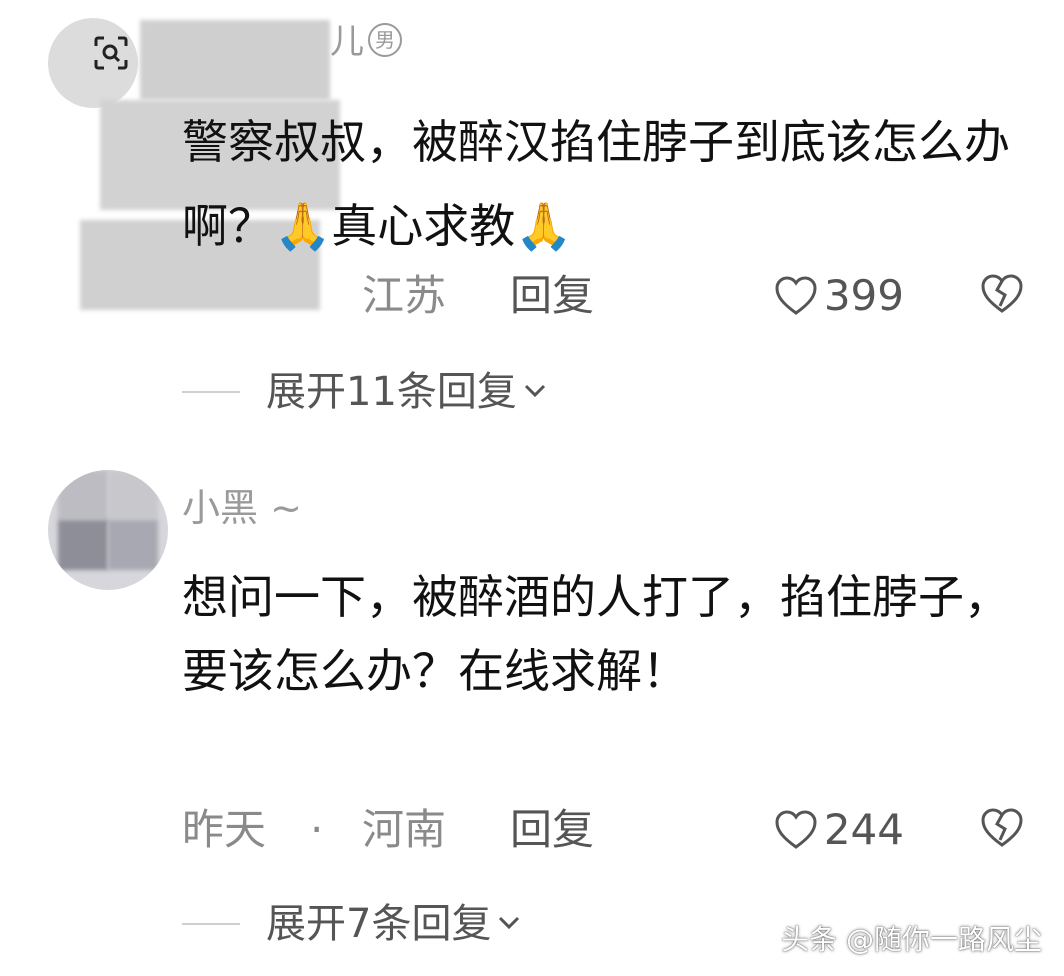  Describe the element at coordinates (423, 226) in the screenshot. I see `comment-suffix: 真心求教` at that location.